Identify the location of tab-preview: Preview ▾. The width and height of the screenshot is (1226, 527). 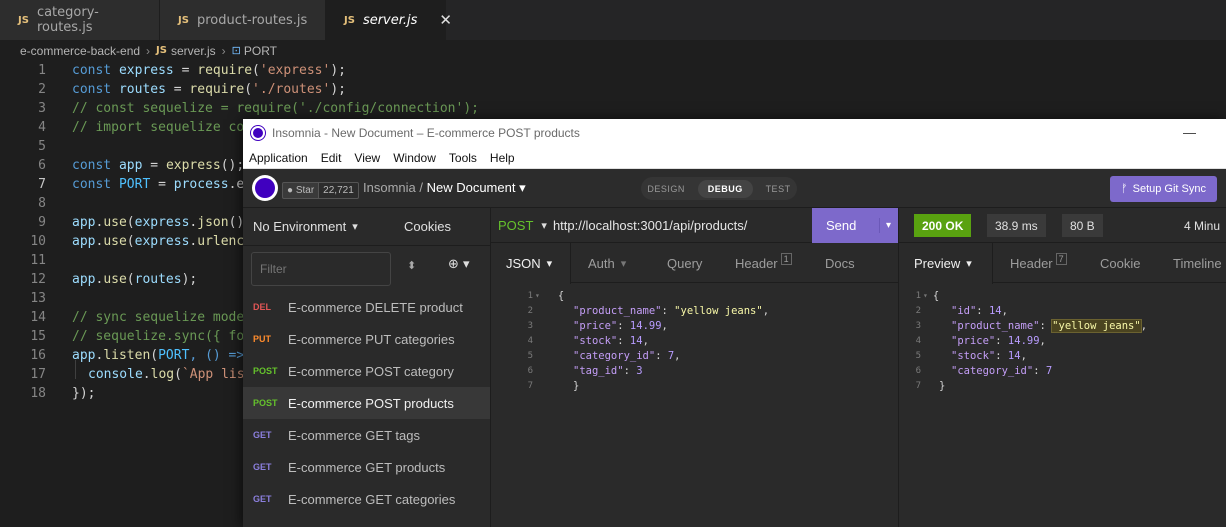
(946, 263).